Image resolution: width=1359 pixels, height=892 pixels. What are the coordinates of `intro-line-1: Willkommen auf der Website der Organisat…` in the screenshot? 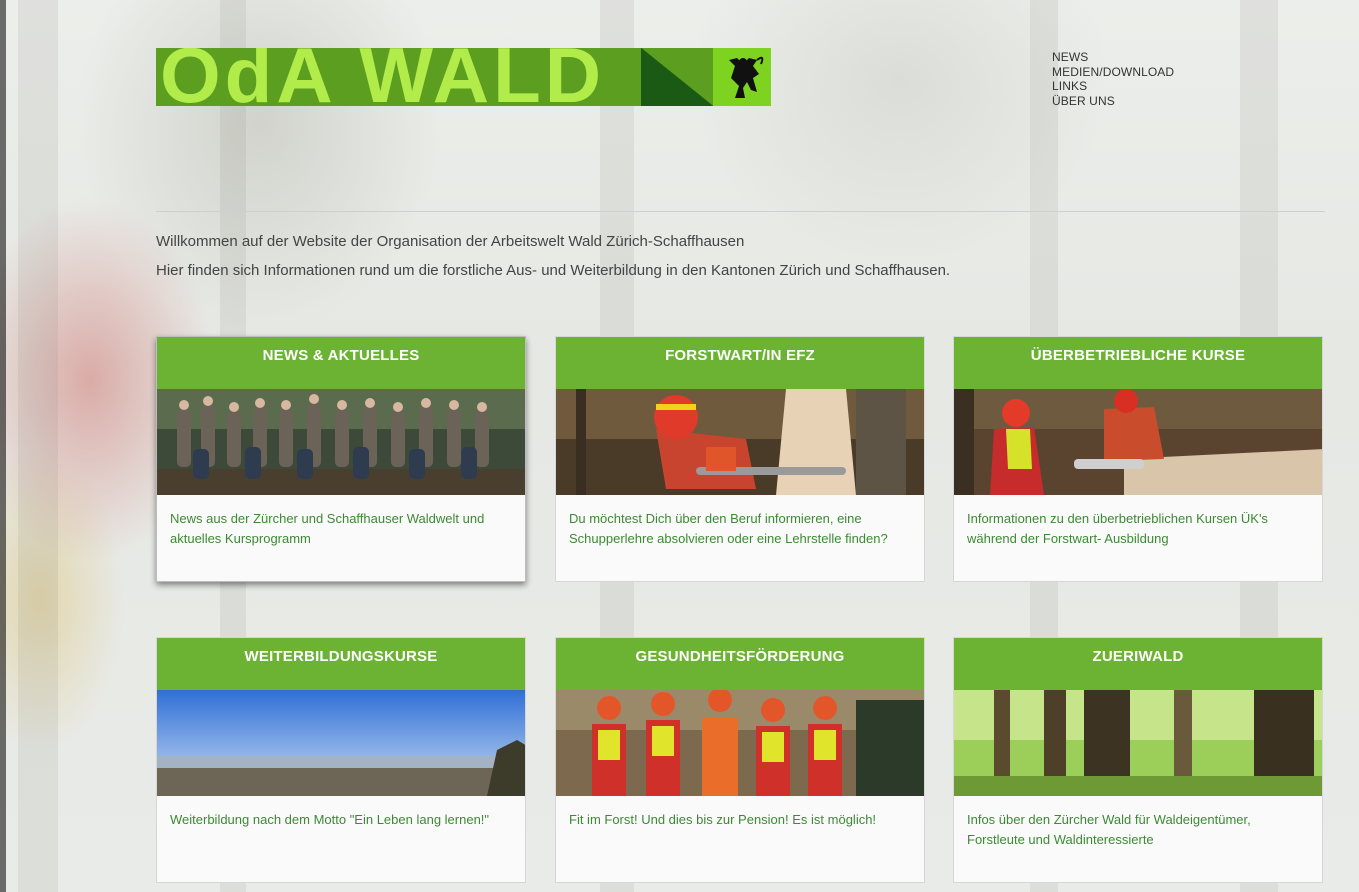 It's located at (450, 241).